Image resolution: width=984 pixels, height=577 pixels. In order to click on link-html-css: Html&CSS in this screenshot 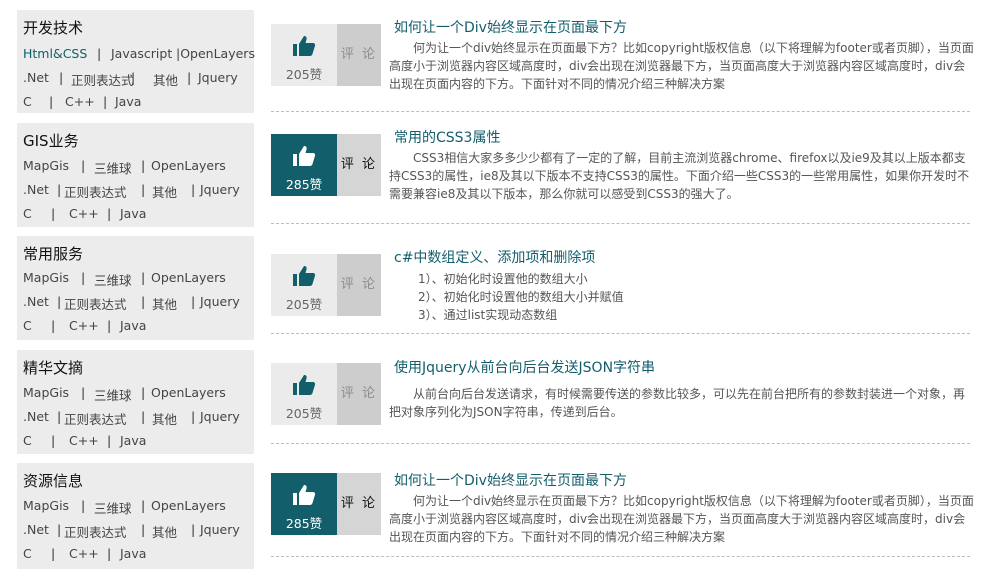, I will do `click(55, 53)`.